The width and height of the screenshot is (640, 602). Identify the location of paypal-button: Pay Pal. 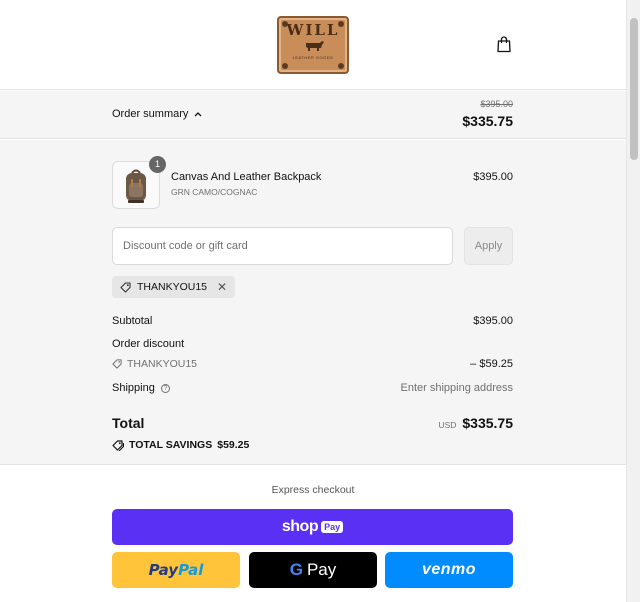
(176, 570).